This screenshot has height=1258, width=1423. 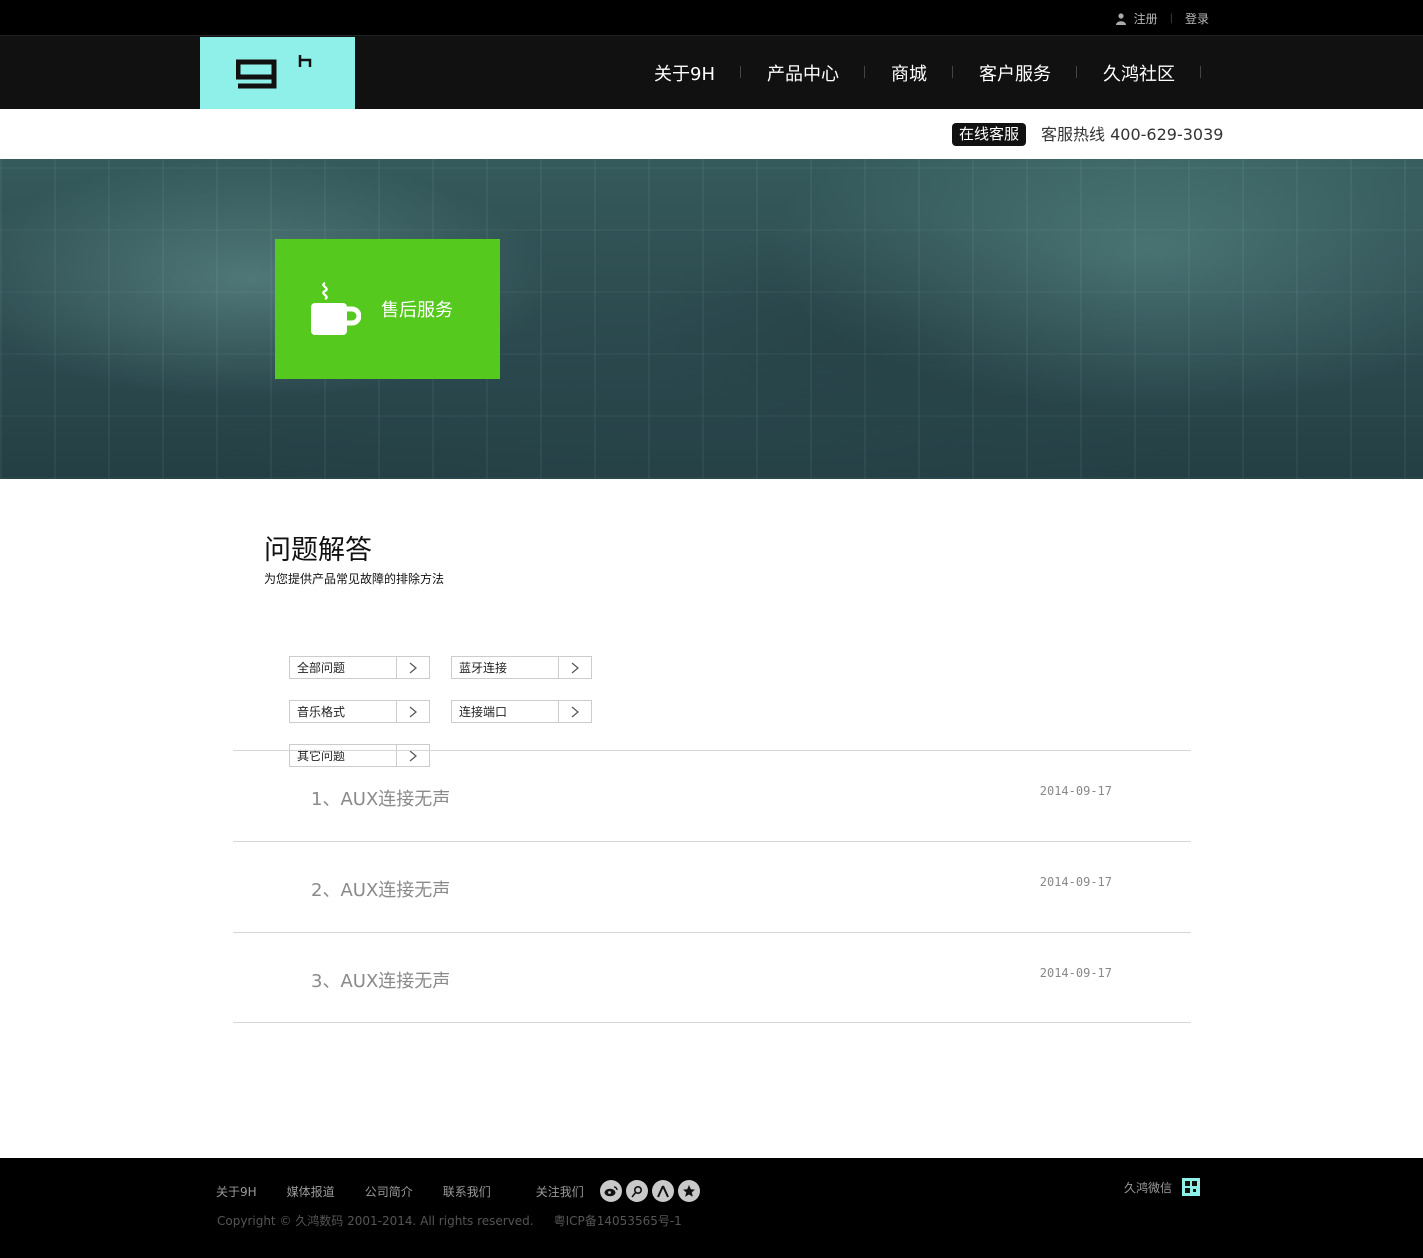 What do you see at coordinates (467, 1191) in the screenshot?
I see `footer-link-contact: 联系我们` at bounding box center [467, 1191].